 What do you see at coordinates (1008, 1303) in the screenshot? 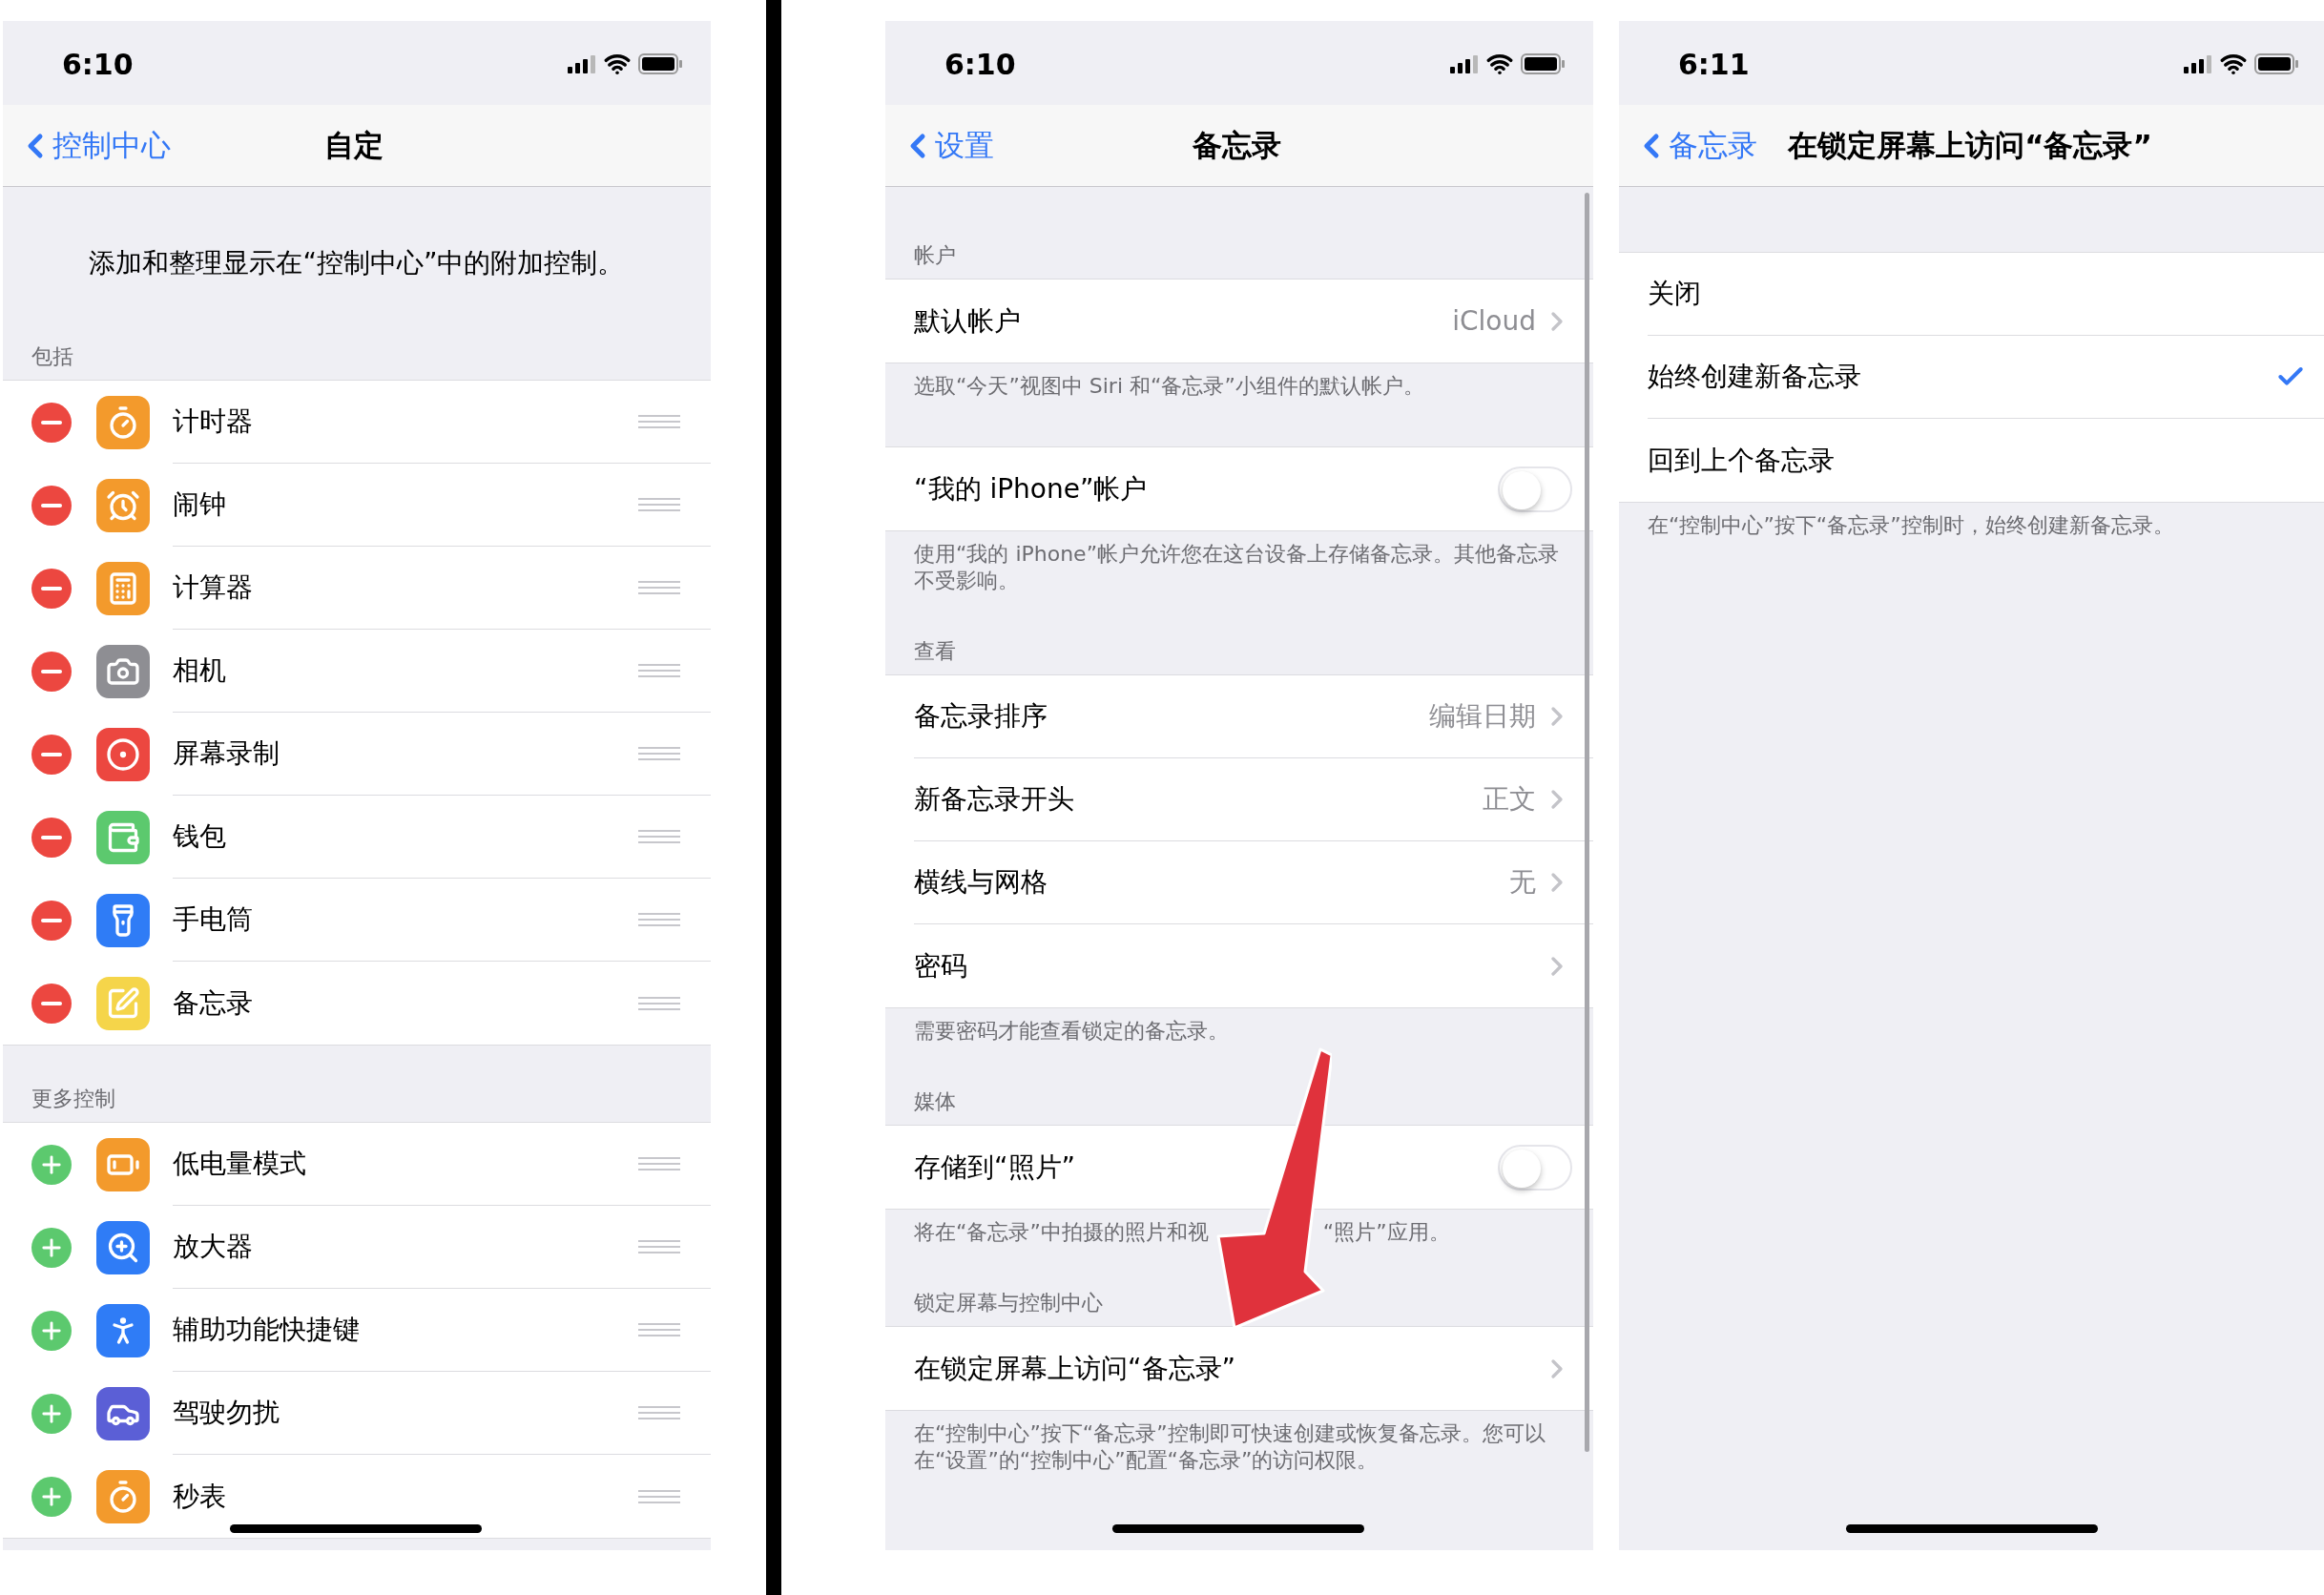
I see `section-header: 锁定屏幕与控制中心` at bounding box center [1008, 1303].